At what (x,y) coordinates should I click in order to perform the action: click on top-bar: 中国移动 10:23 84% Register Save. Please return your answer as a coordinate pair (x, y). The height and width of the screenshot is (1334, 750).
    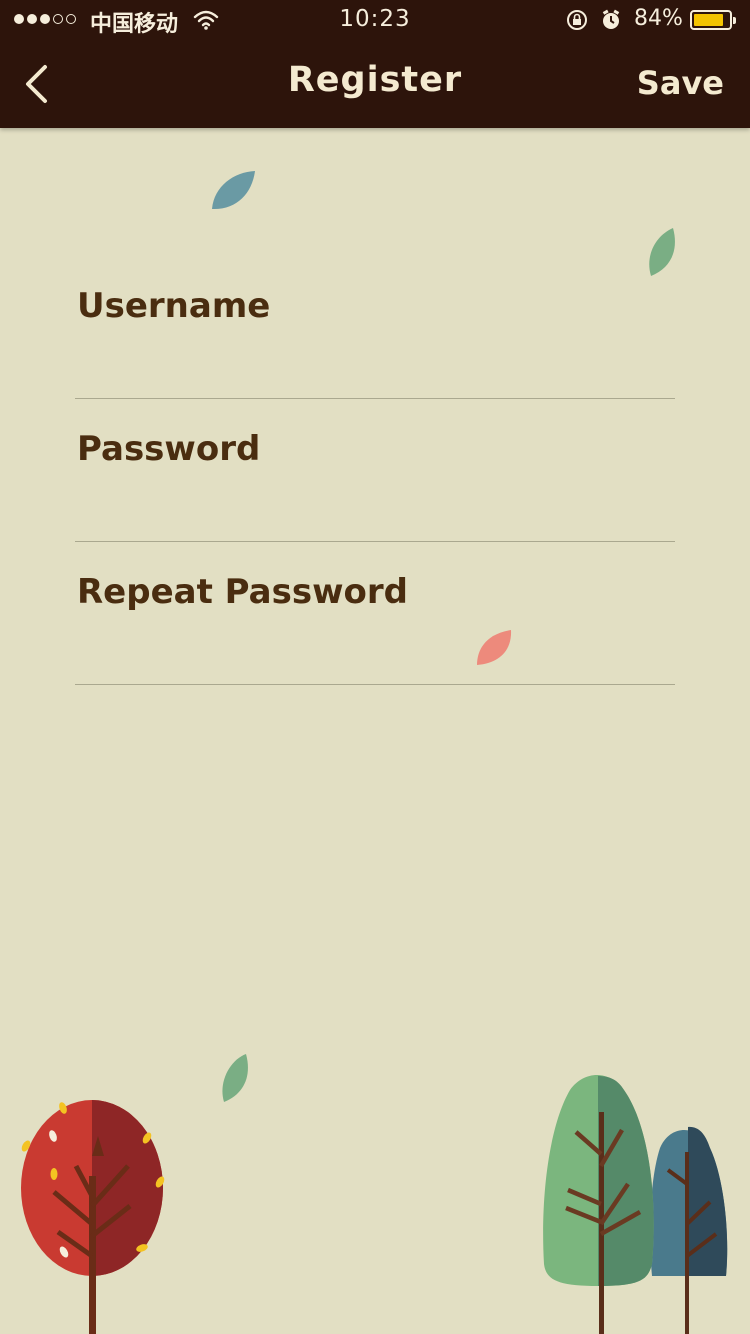
    Looking at the image, I should click on (375, 64).